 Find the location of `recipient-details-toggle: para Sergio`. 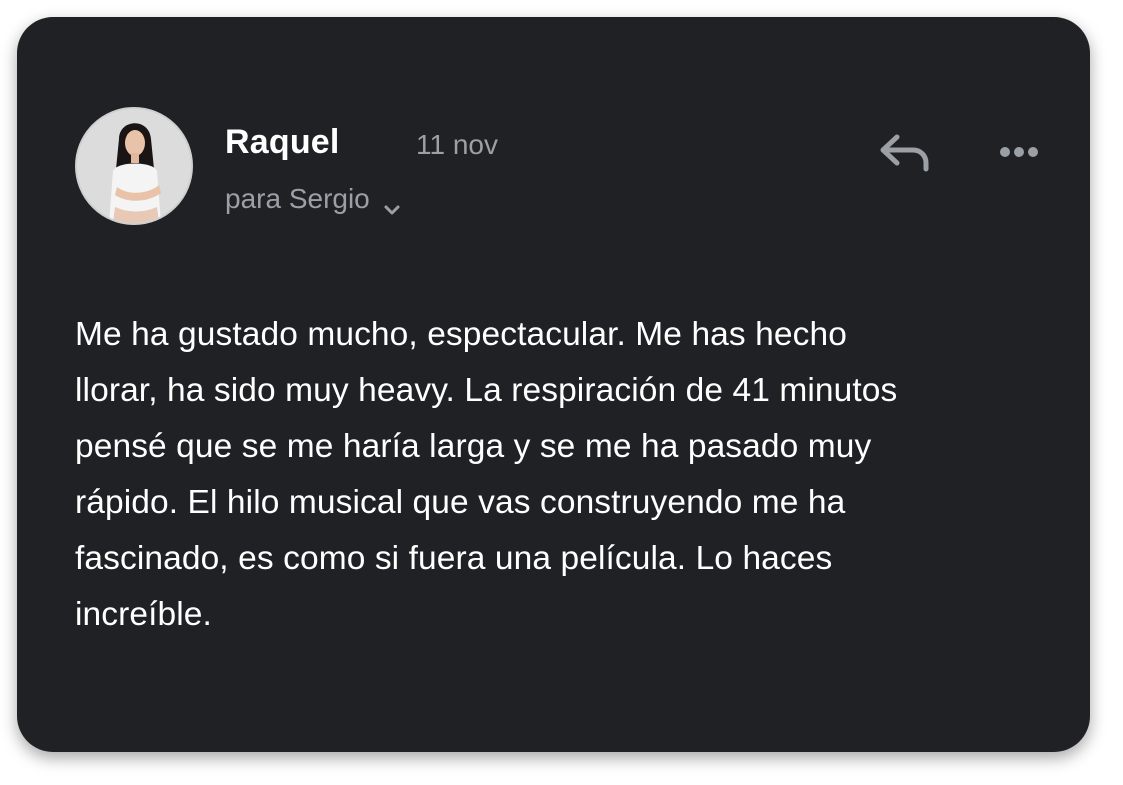

recipient-details-toggle: para Sergio is located at coordinates (313, 199).